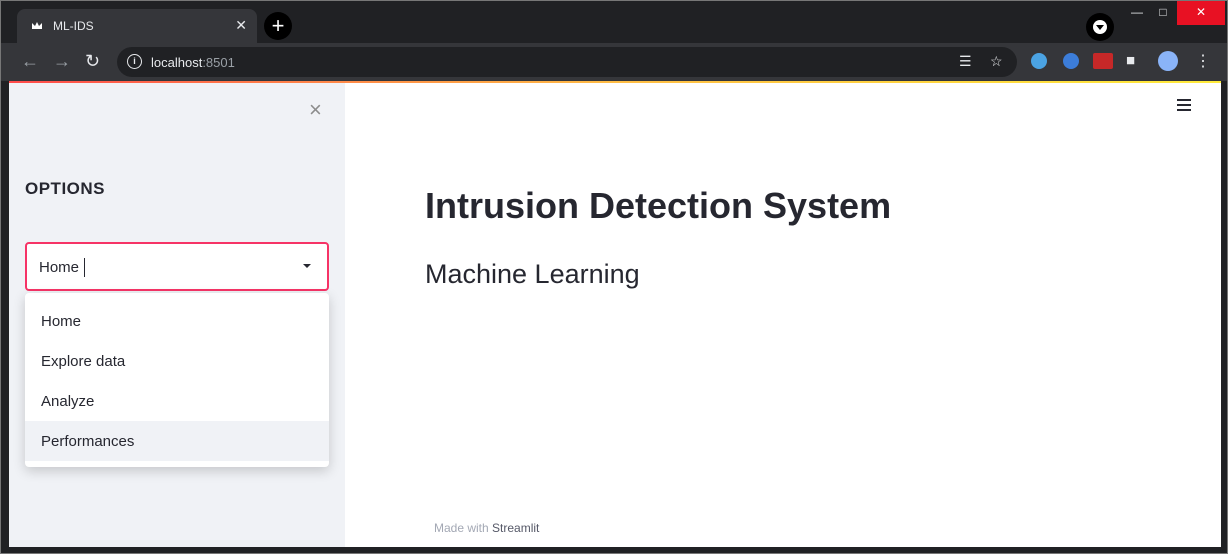  I want to click on sidebar-title: OPTIONS, so click(65, 188).